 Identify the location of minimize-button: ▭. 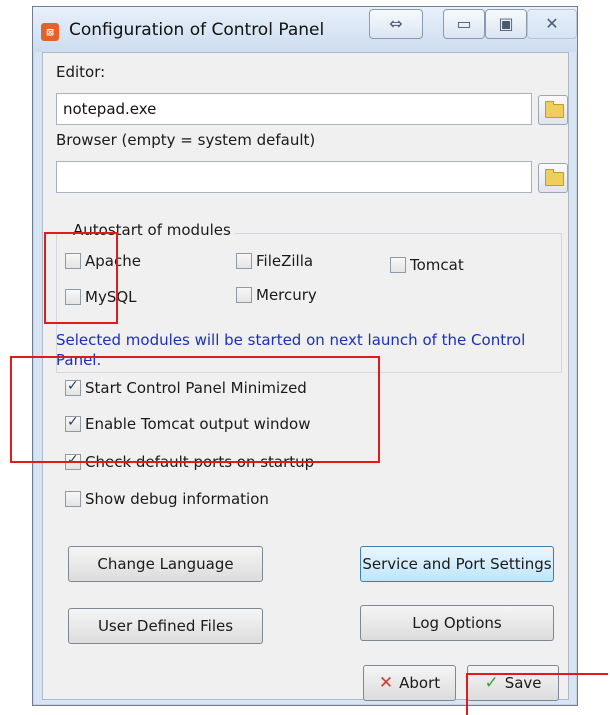
(464, 24).